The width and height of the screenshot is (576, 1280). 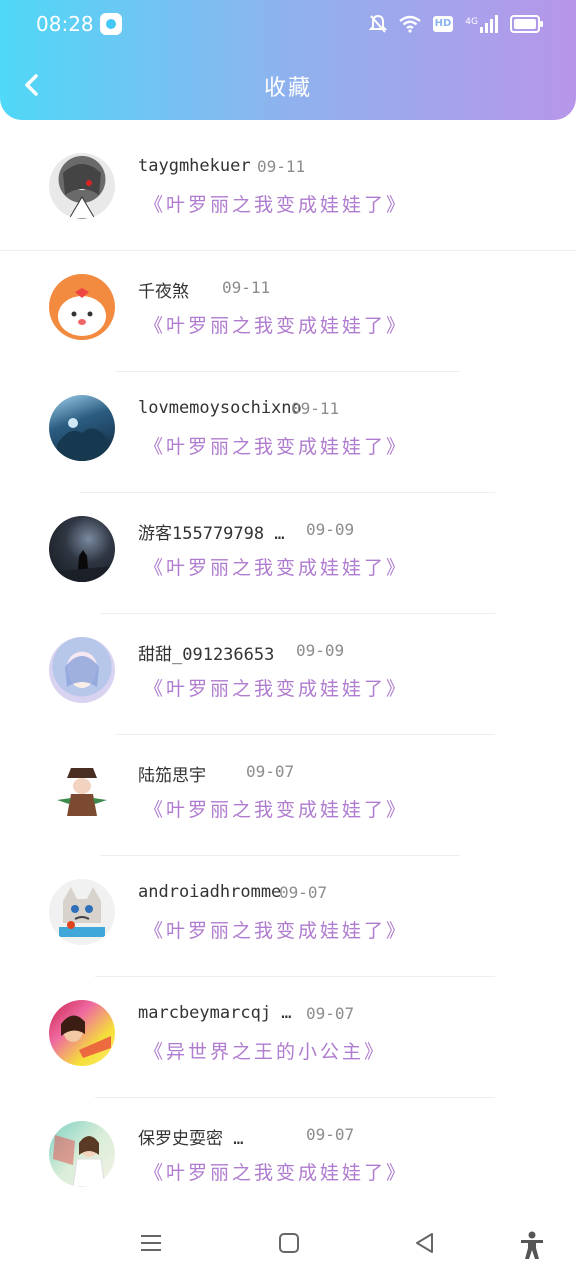 What do you see at coordinates (82, 670) in the screenshot?
I see `blue-anime-avatar` at bounding box center [82, 670].